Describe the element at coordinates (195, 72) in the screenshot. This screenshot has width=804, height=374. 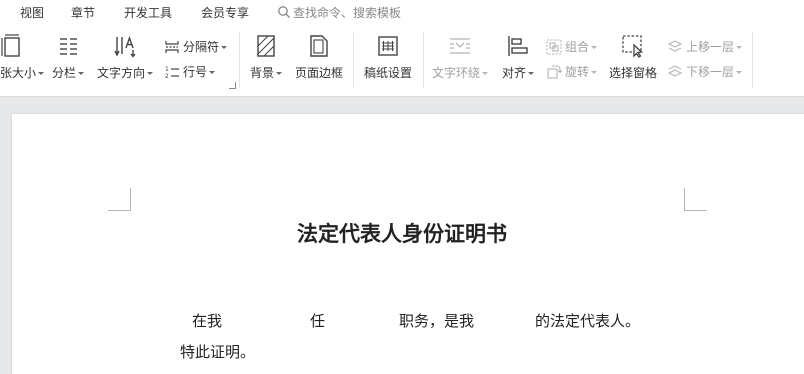
I see `line-number-label: 行号` at that location.